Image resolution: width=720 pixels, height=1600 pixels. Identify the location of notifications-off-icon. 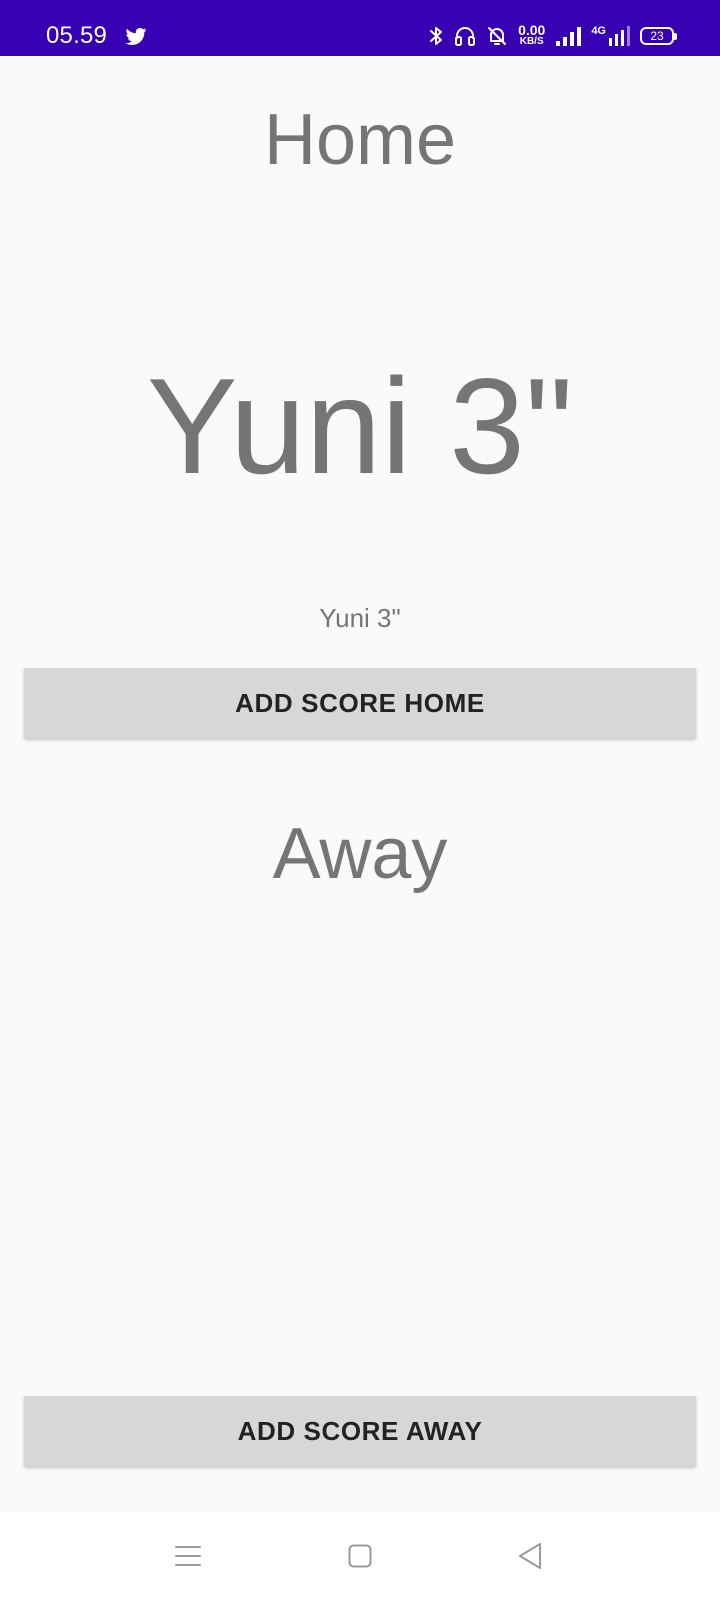
(497, 36).